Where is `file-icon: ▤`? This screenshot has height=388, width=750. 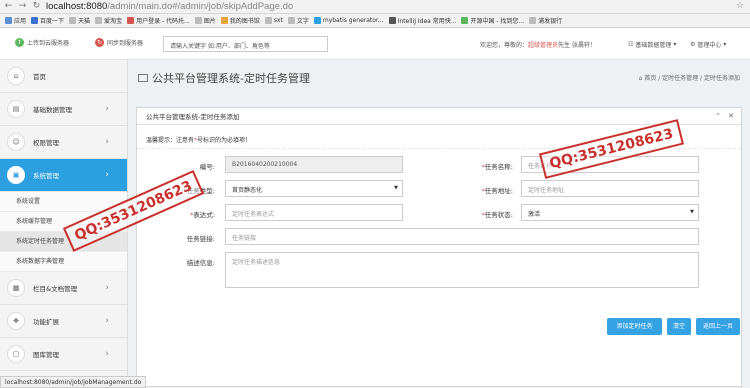
file-icon: ▤ is located at coordinates (16, 109).